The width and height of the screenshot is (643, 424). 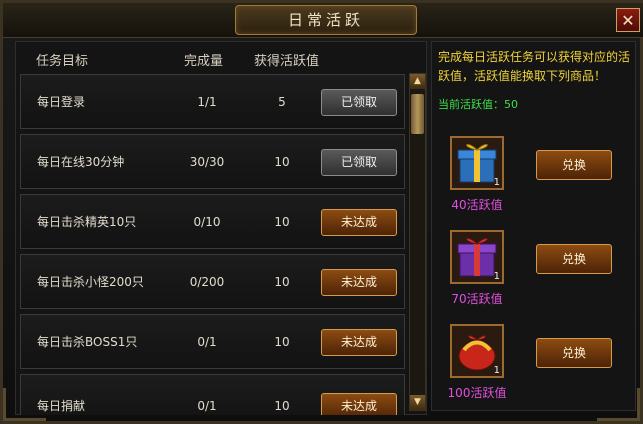 What do you see at coordinates (534, 66) in the screenshot?
I see `reward-description: 完成每日活跃任务可以获得对应的活跃值，活跃值能换取下列商品！` at bounding box center [534, 66].